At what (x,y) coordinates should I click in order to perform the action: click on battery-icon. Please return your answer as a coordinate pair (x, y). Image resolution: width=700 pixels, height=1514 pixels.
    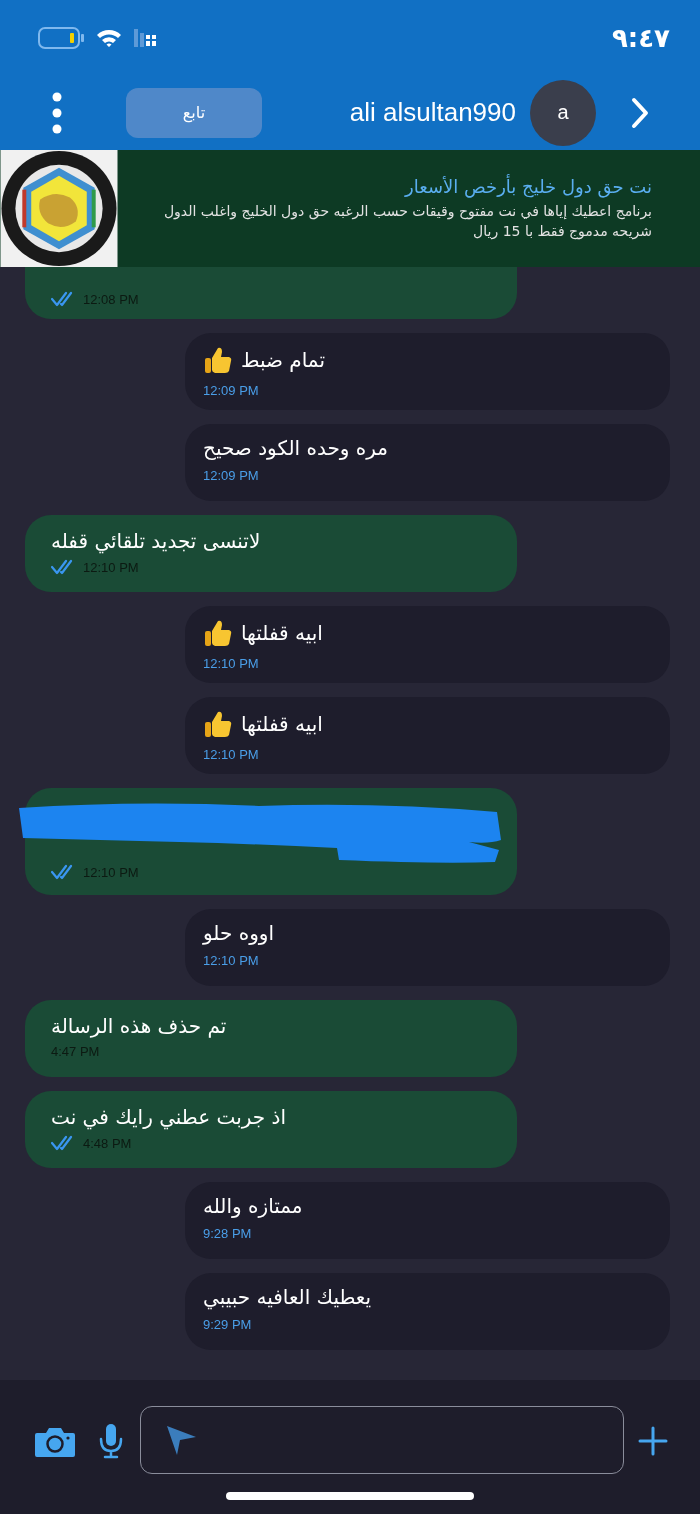
    Looking at the image, I should click on (61, 37).